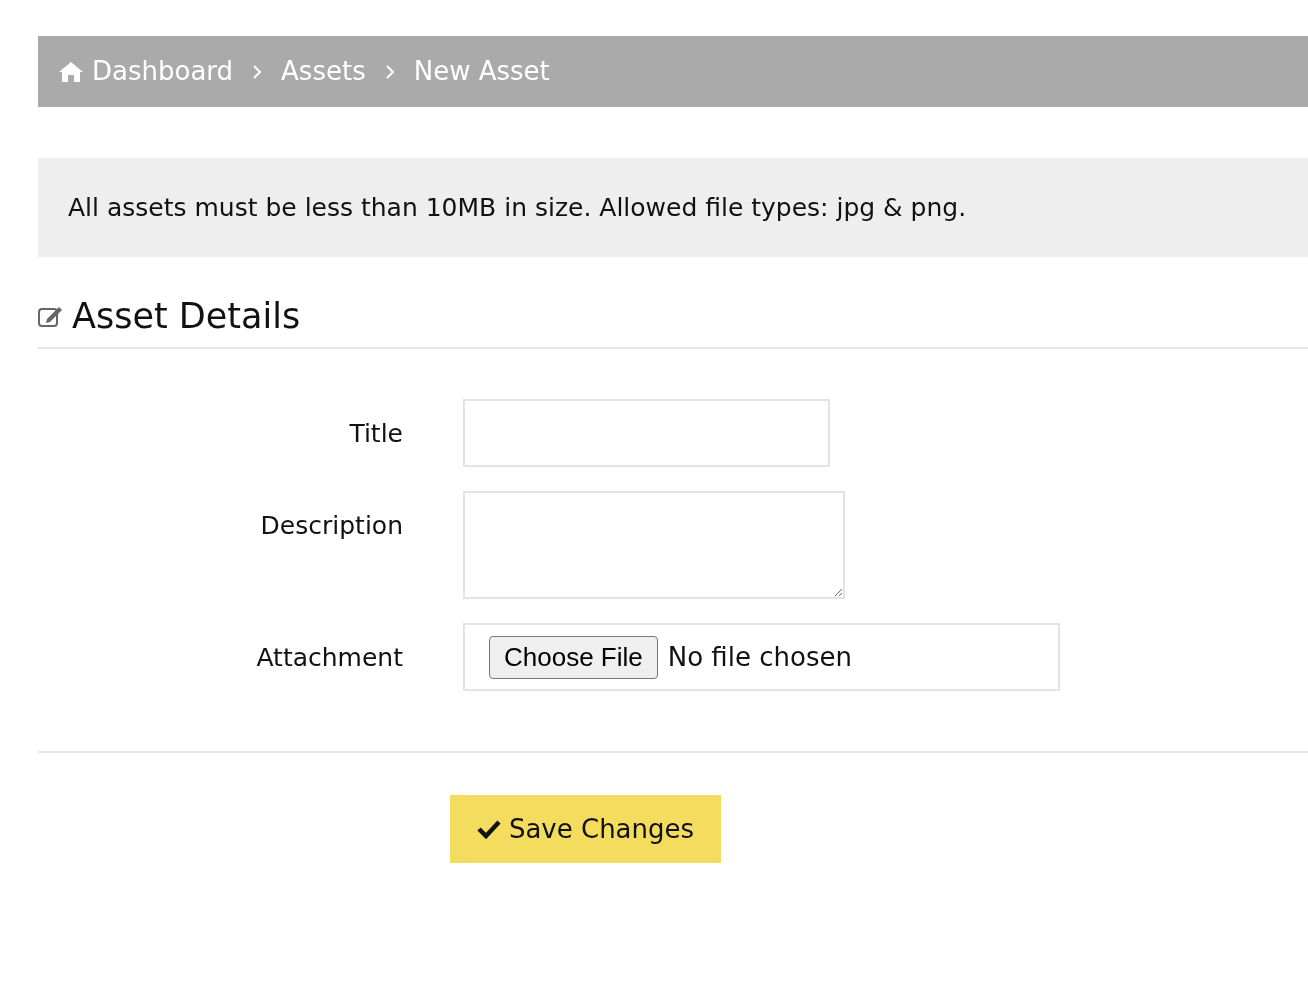 This screenshot has height=1000, width=1308. Describe the element at coordinates (654, 545) in the screenshot. I see `description-textarea` at that location.